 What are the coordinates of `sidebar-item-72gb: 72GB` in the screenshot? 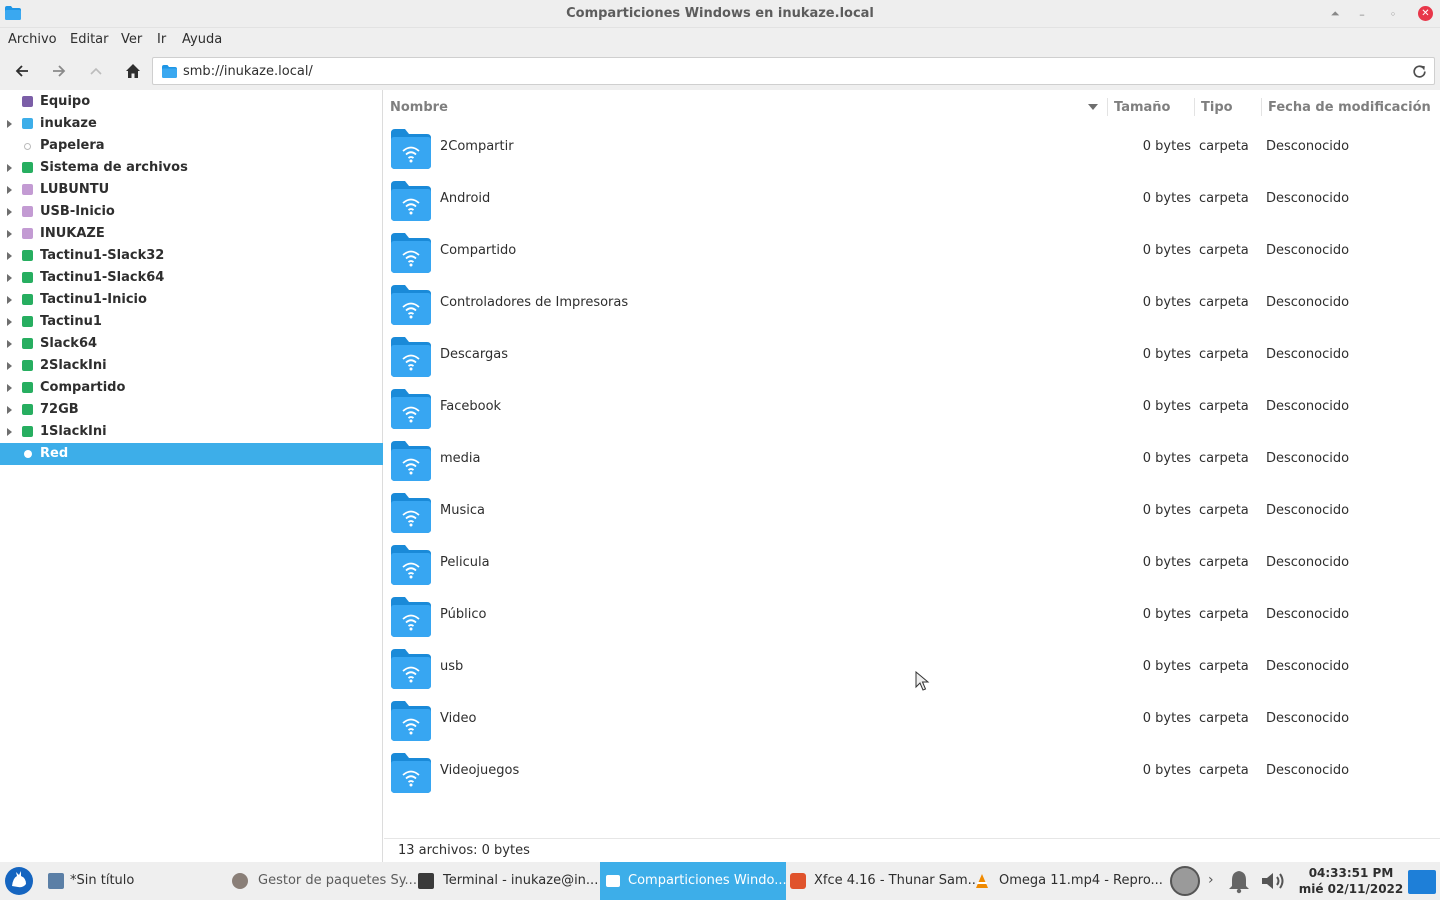 It's located at (191, 410).